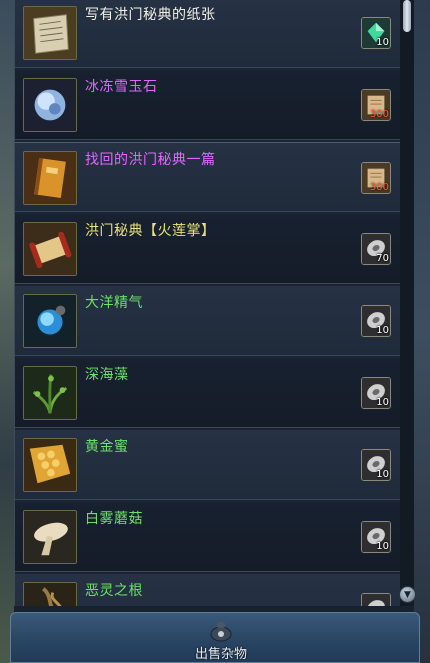 This screenshot has height=663, width=430. Describe the element at coordinates (50, 321) in the screenshot. I see `ocean-essence-icon` at that location.